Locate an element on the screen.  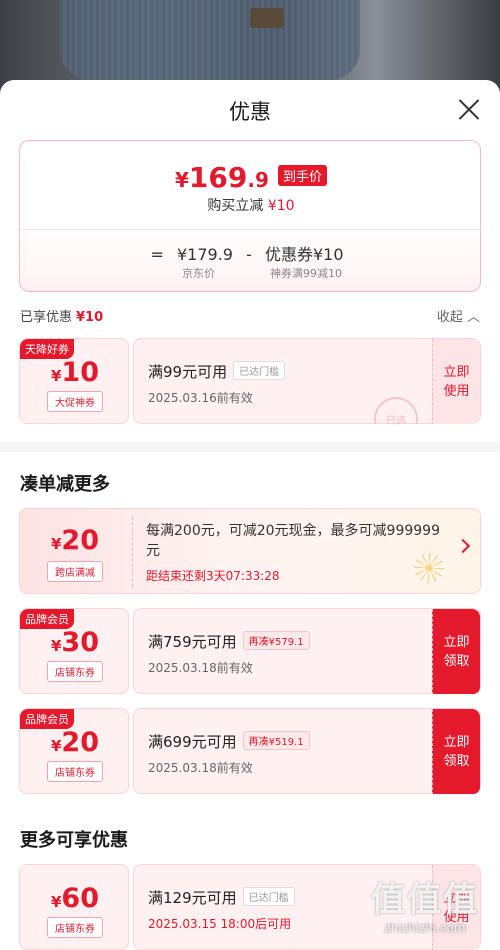
instant-discount-amount: ¥10 is located at coordinates (281, 206).